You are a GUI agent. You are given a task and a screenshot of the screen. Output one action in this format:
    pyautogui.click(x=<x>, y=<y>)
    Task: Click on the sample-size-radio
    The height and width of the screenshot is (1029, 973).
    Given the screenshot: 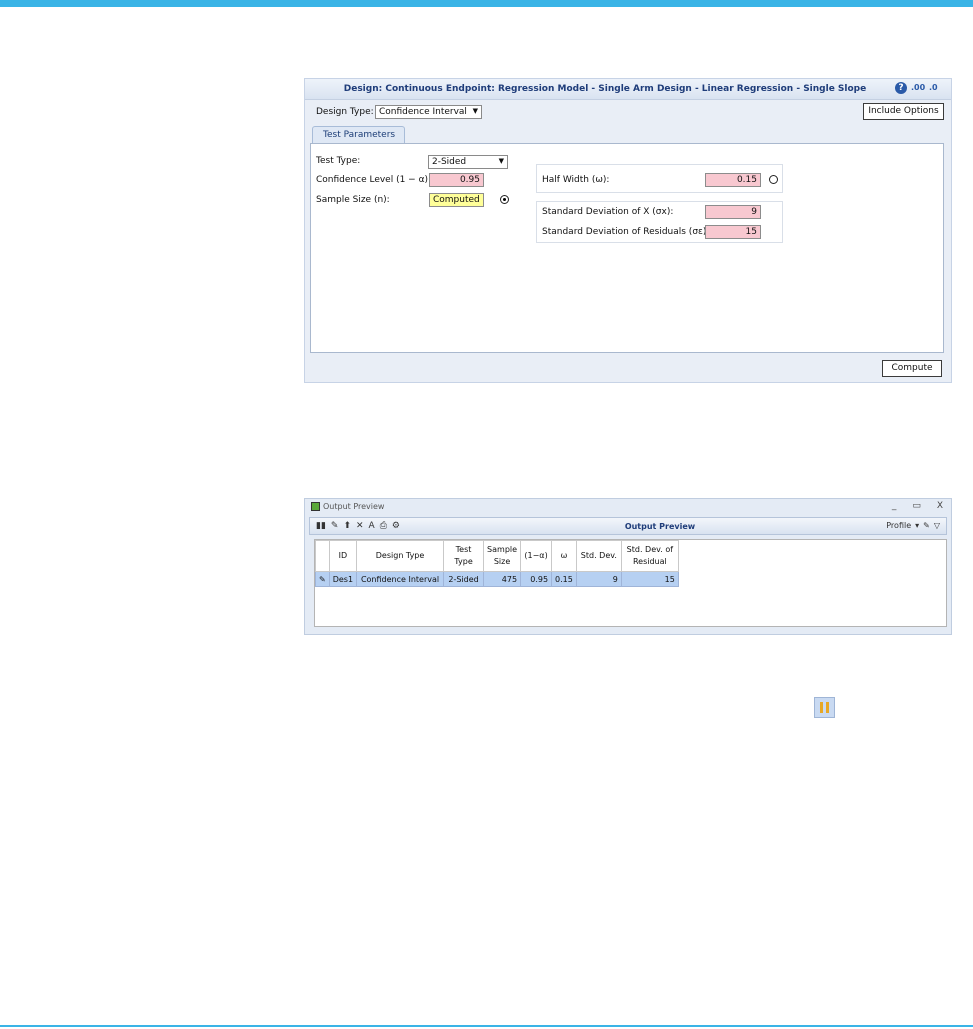 What is the action you would take?
    pyautogui.click(x=504, y=199)
    